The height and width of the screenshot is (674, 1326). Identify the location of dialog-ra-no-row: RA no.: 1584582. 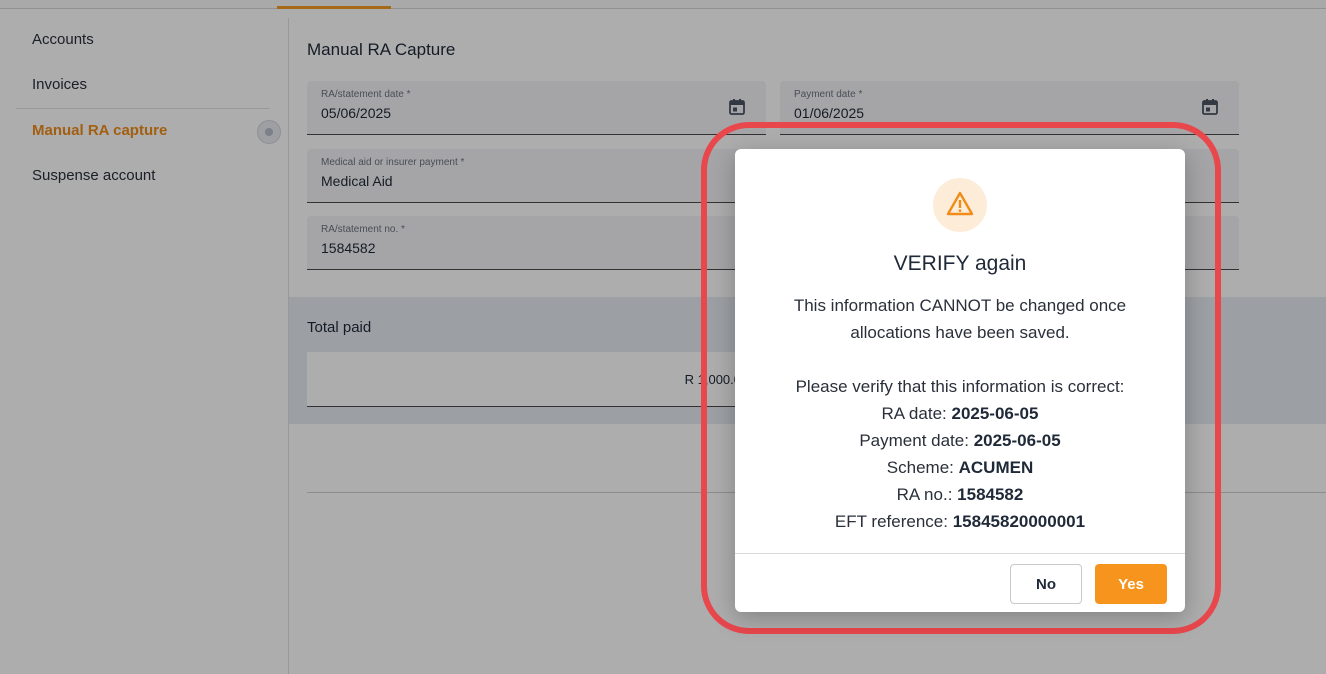
(960, 494).